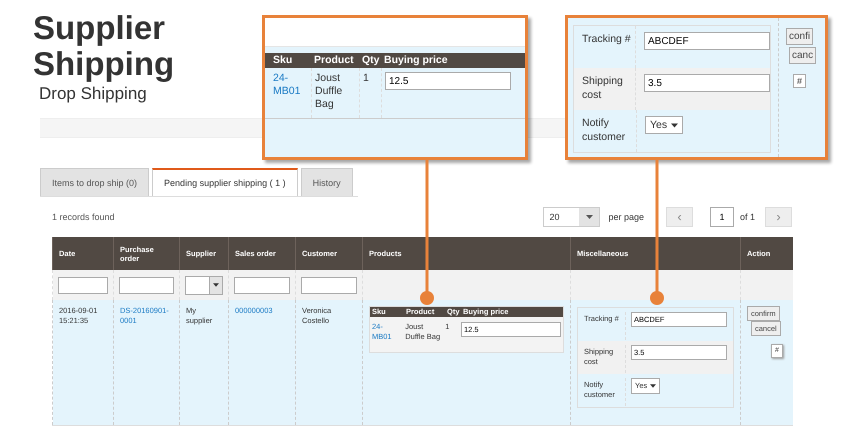 The width and height of the screenshot is (850, 442). I want to click on filter-select, so click(204, 285).